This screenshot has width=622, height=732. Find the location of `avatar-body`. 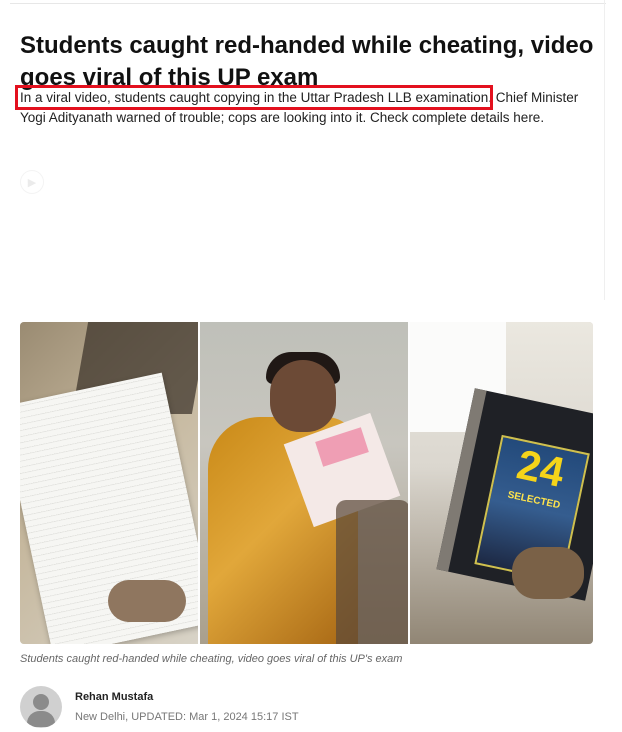

avatar-body is located at coordinates (41, 719).